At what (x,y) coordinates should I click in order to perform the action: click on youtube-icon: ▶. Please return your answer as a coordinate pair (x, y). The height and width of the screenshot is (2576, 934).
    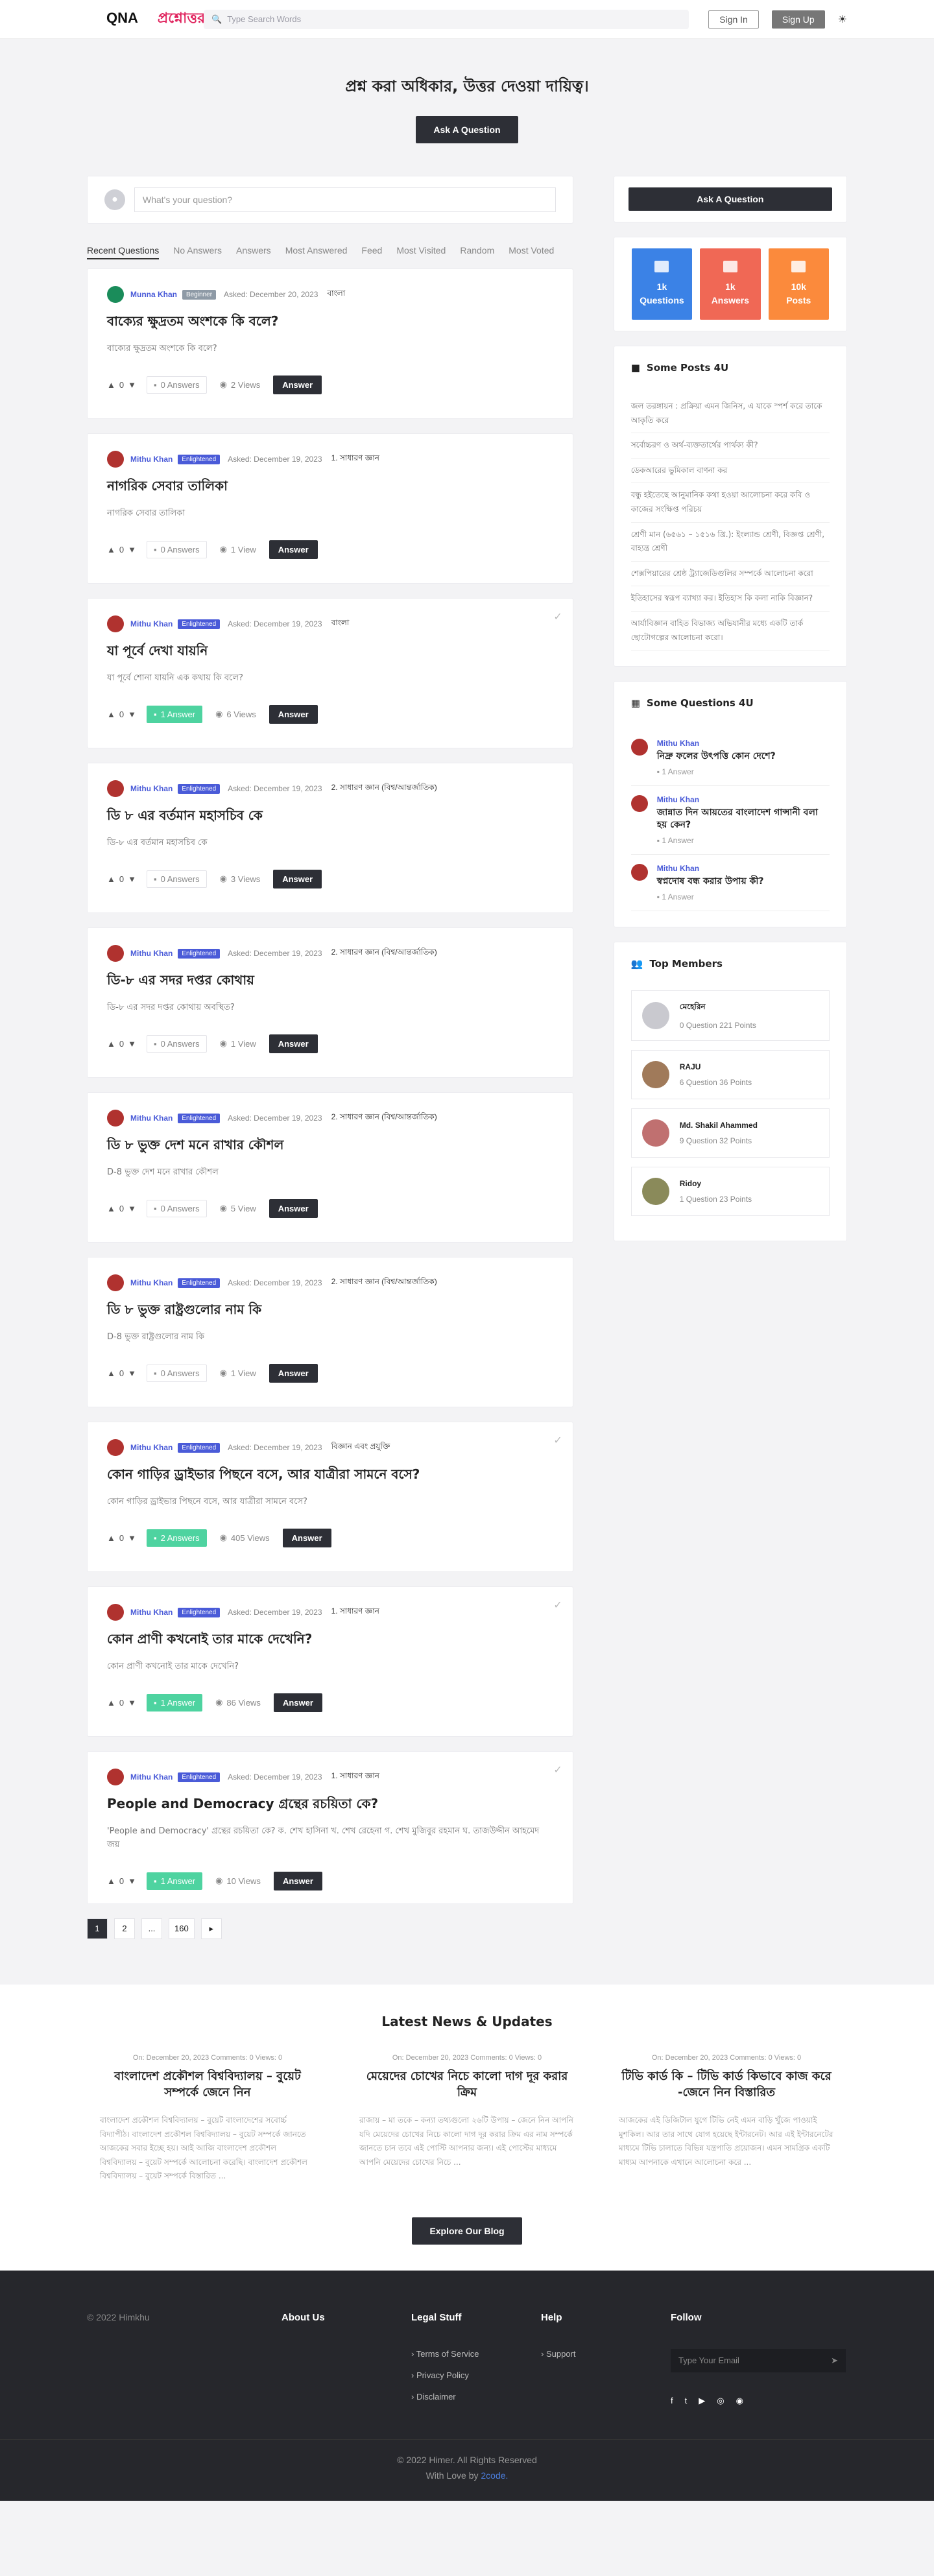
    Looking at the image, I should click on (702, 2401).